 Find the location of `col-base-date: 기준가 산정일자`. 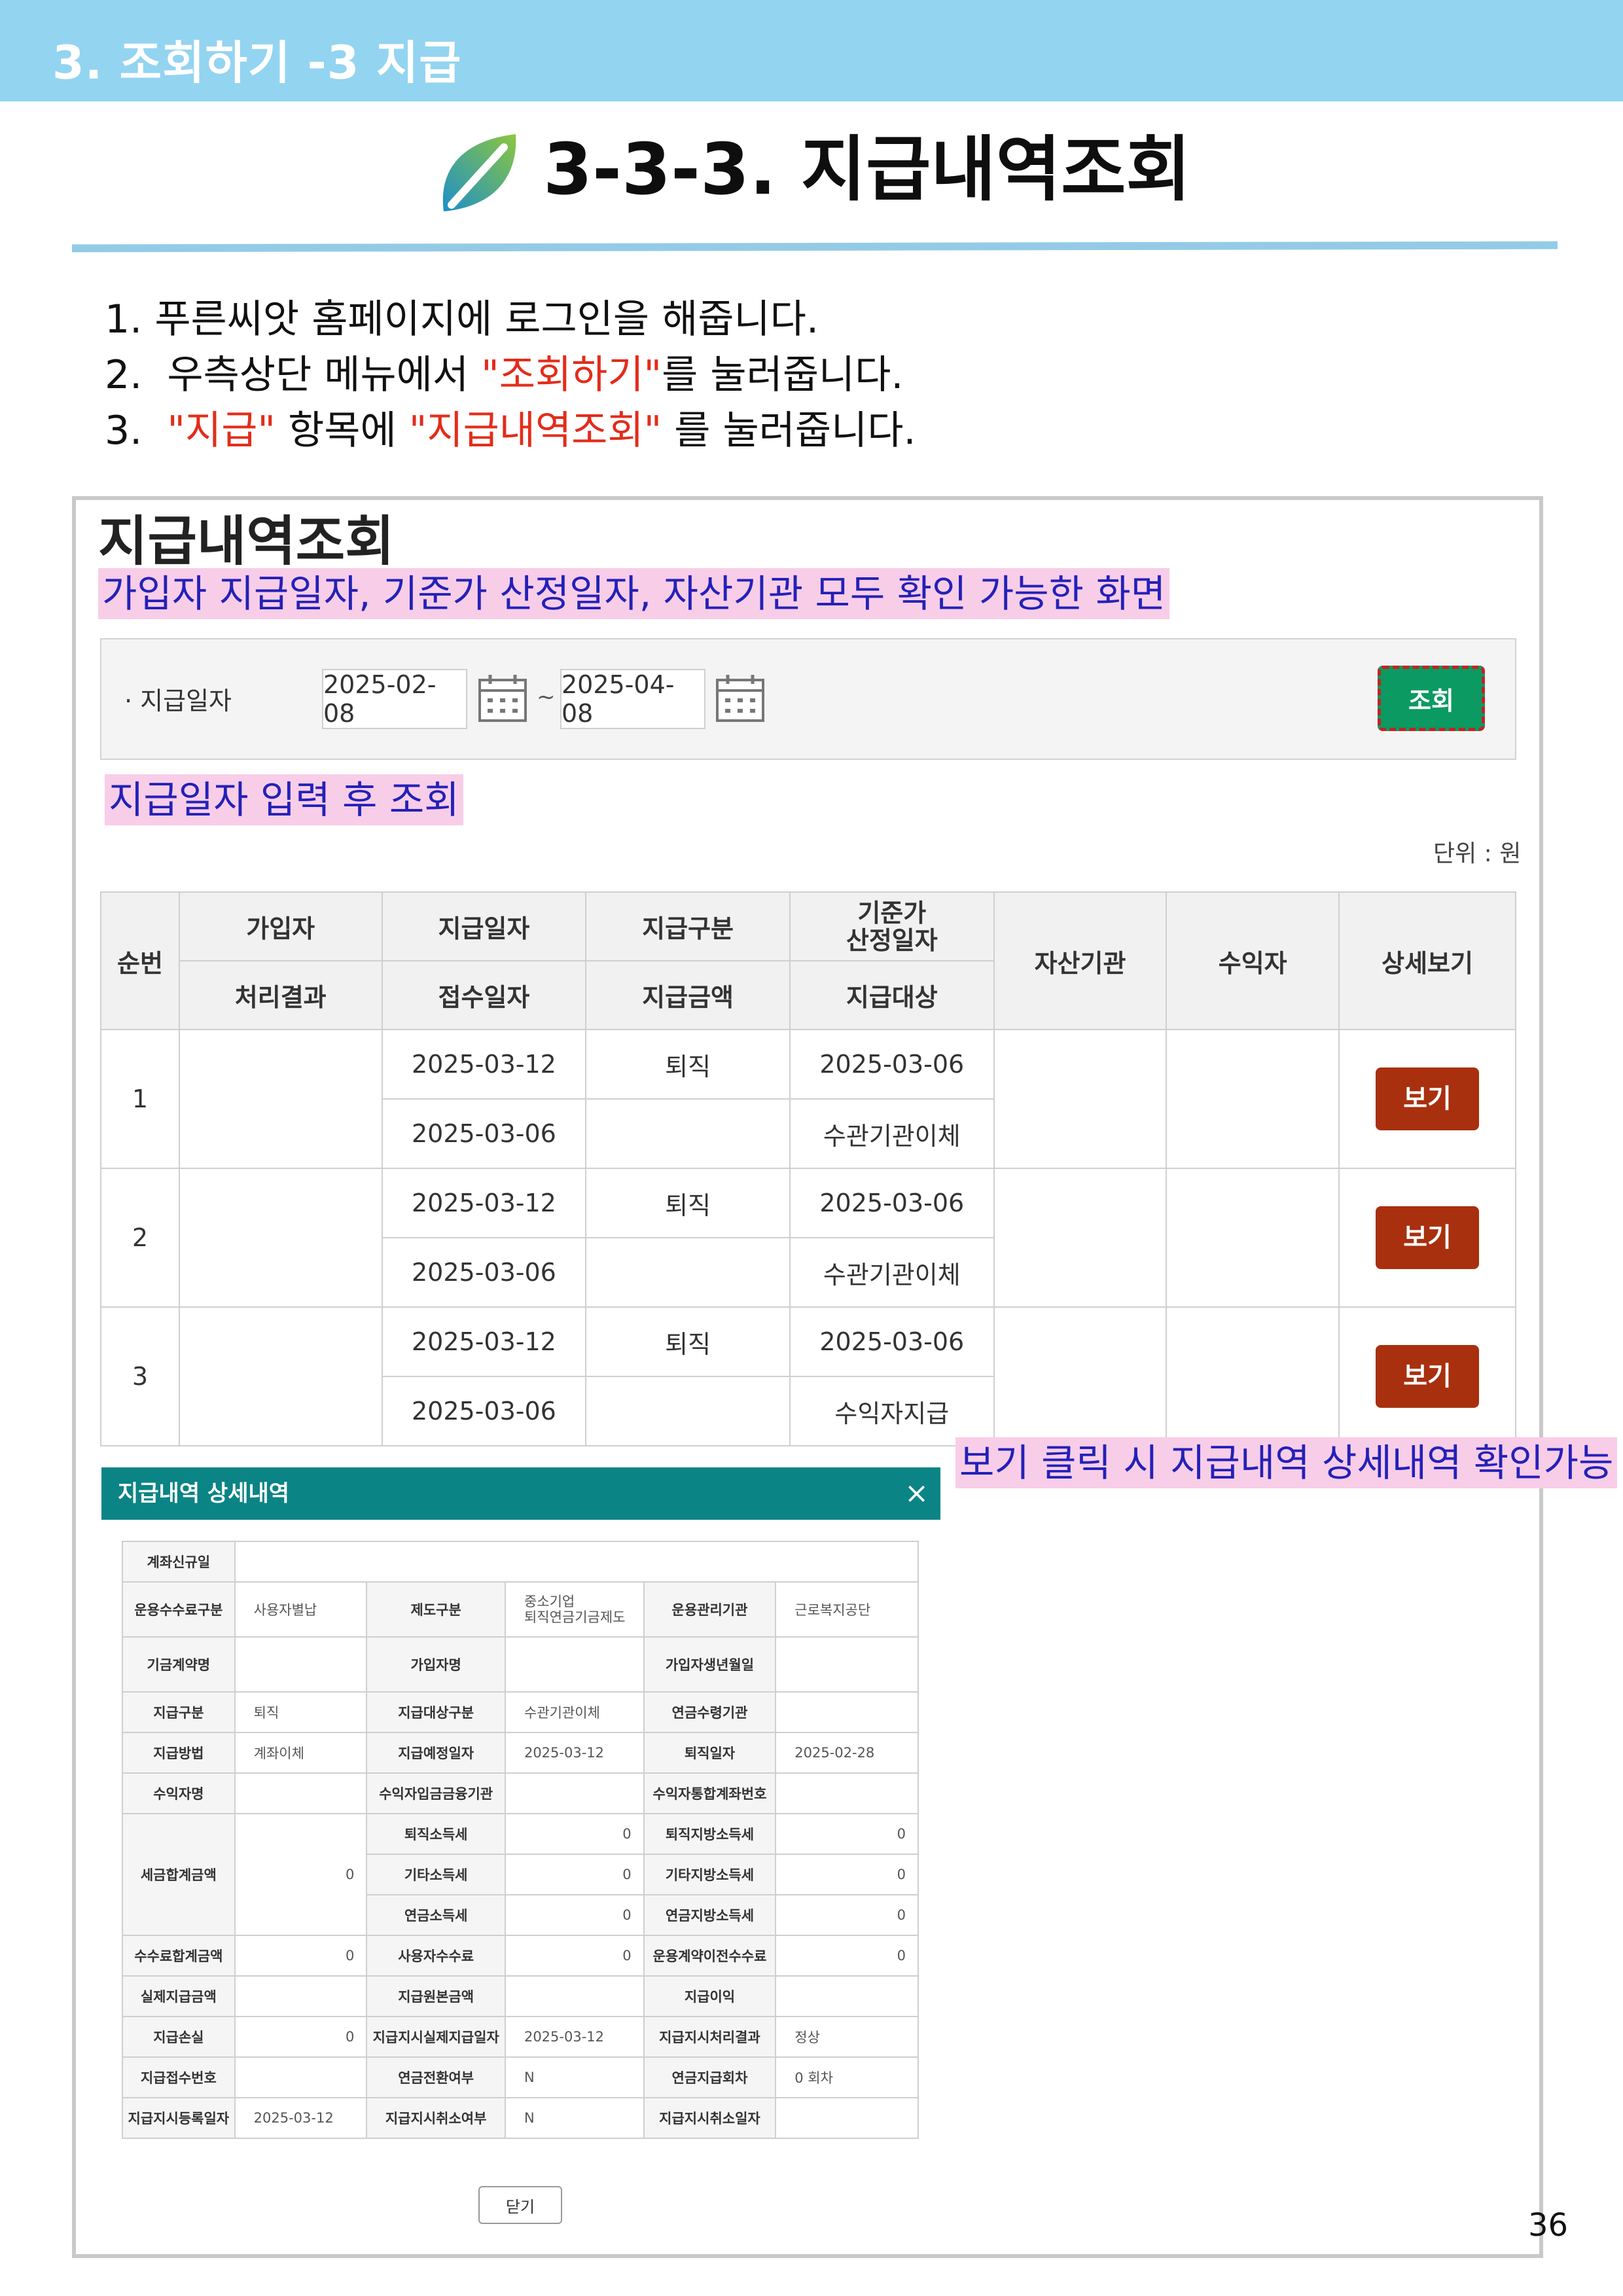

col-base-date: 기준가 산정일자 is located at coordinates (892, 926).